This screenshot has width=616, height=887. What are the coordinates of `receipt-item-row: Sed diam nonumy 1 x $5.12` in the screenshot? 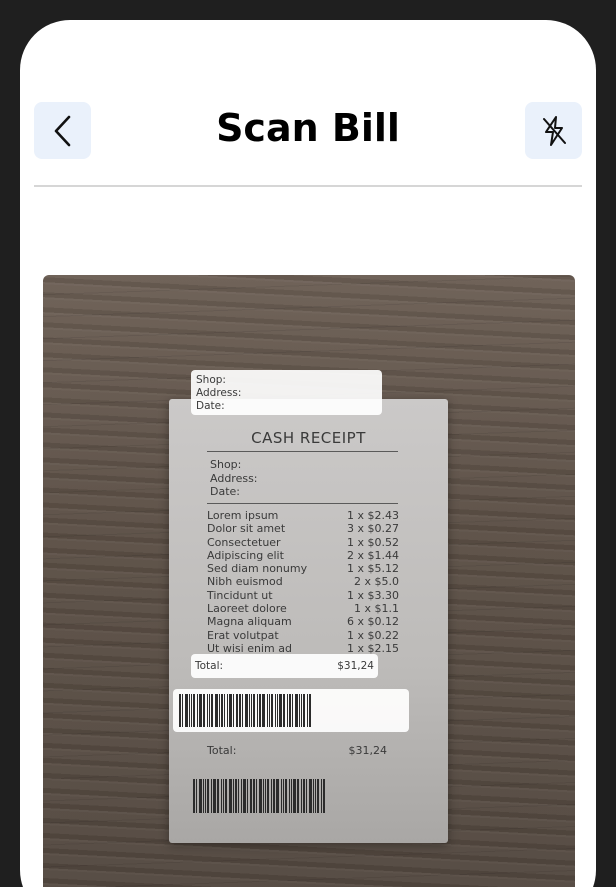 It's located at (303, 568).